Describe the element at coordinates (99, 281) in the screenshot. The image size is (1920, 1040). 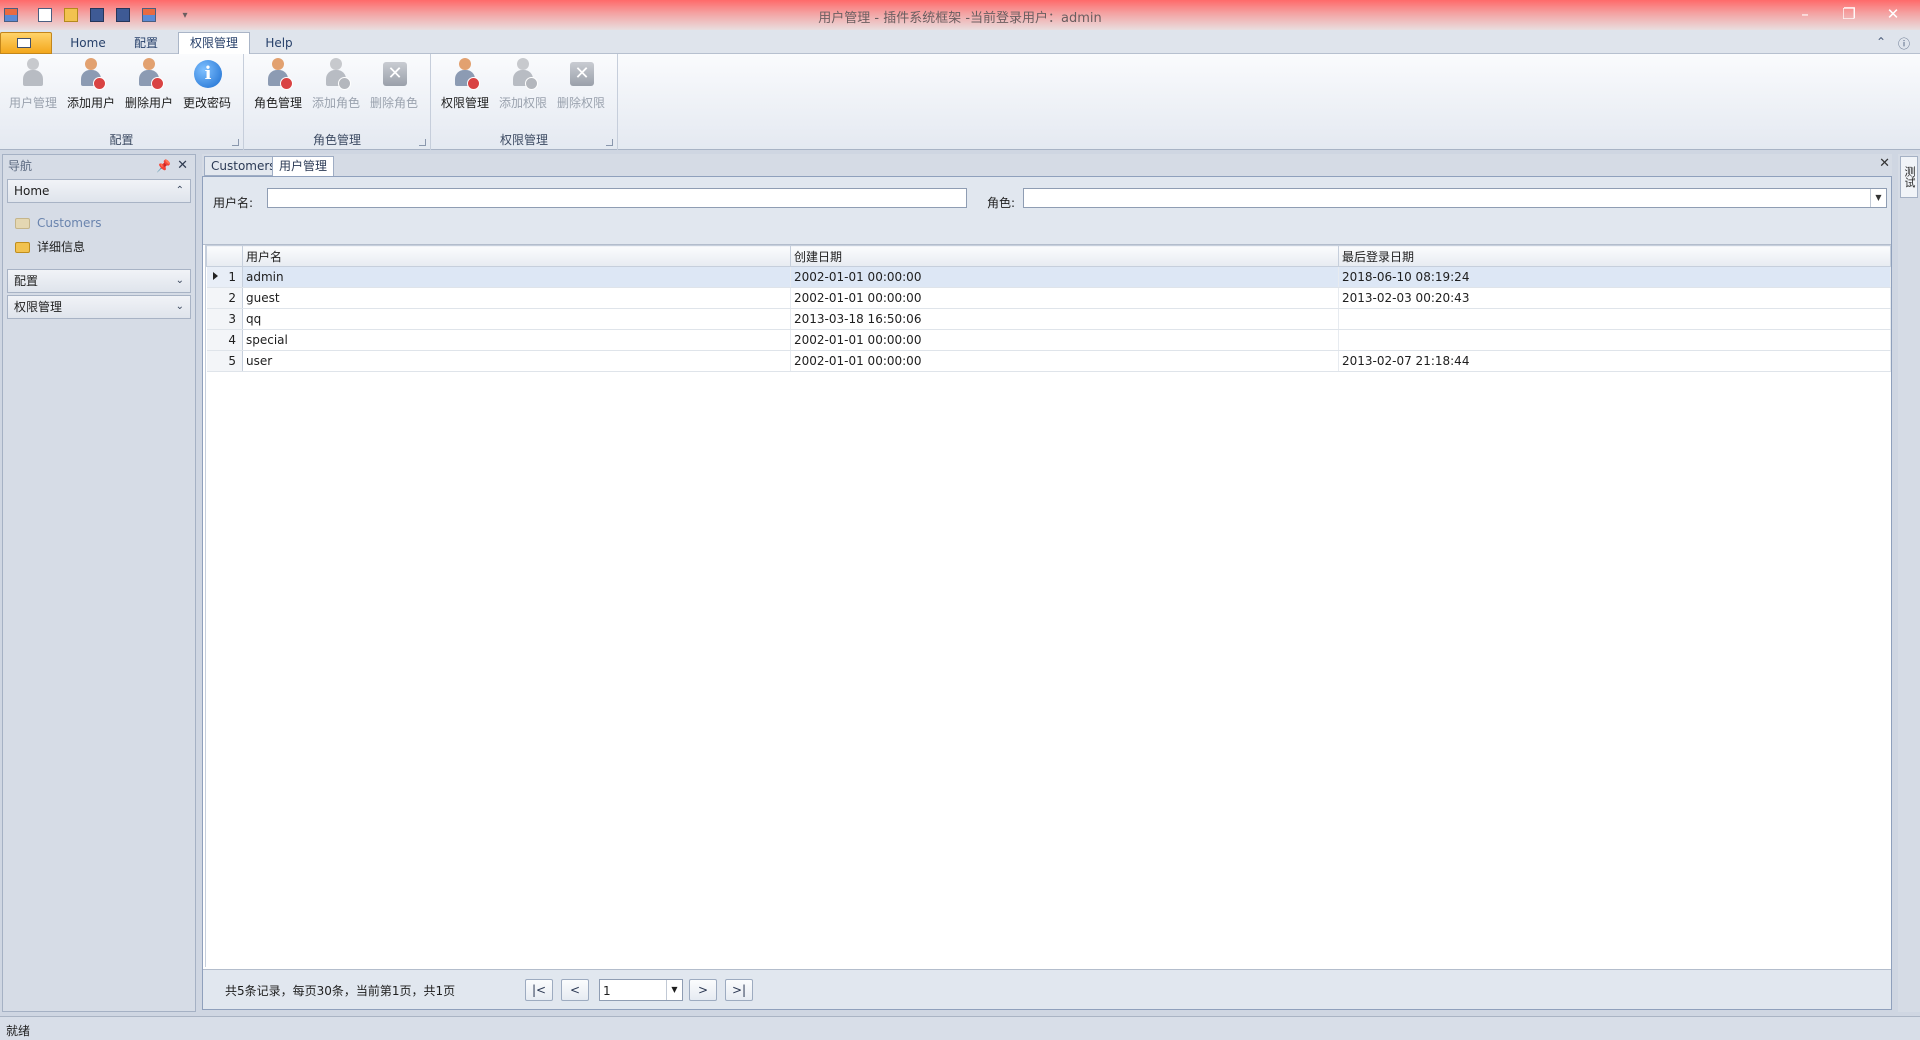
I see `nav-group-config: 配置 ⌄` at that location.